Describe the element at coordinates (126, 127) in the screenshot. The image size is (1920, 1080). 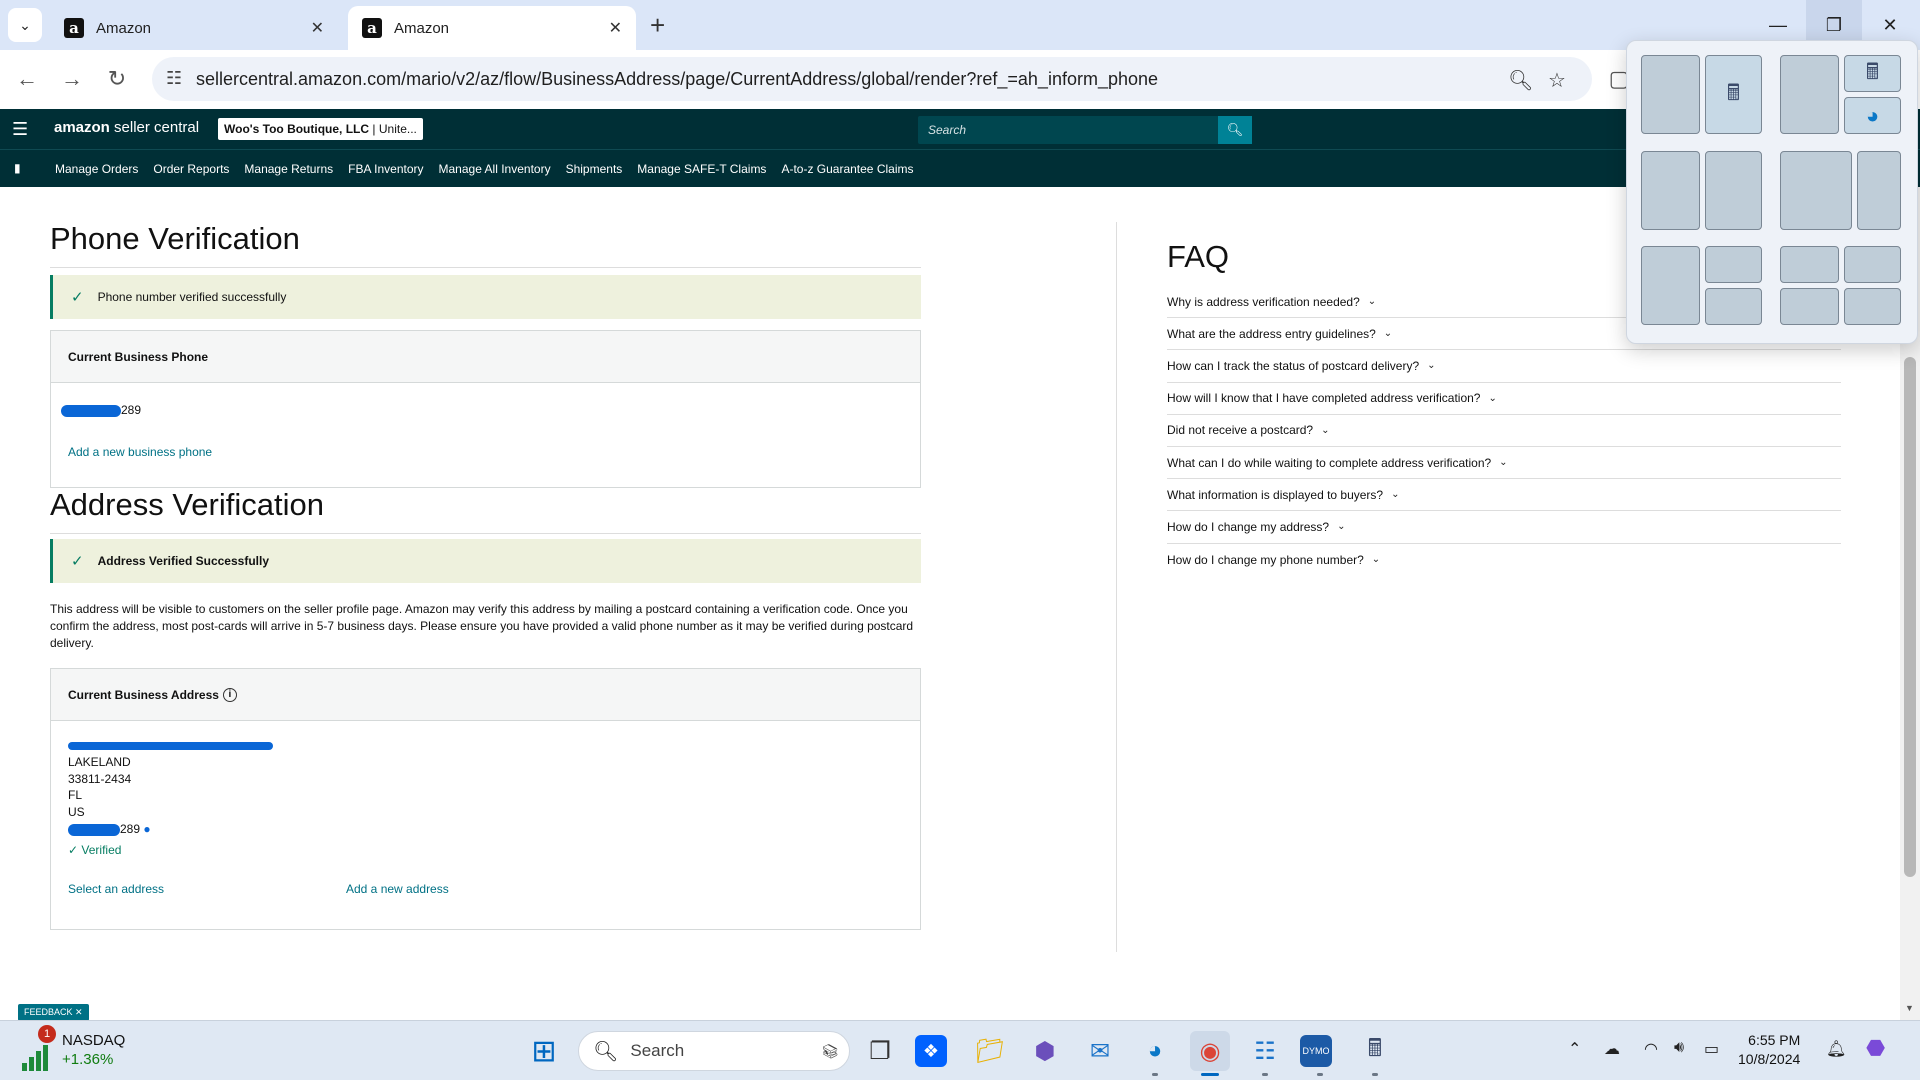
I see `seller-central-logo: amazon seller central` at that location.